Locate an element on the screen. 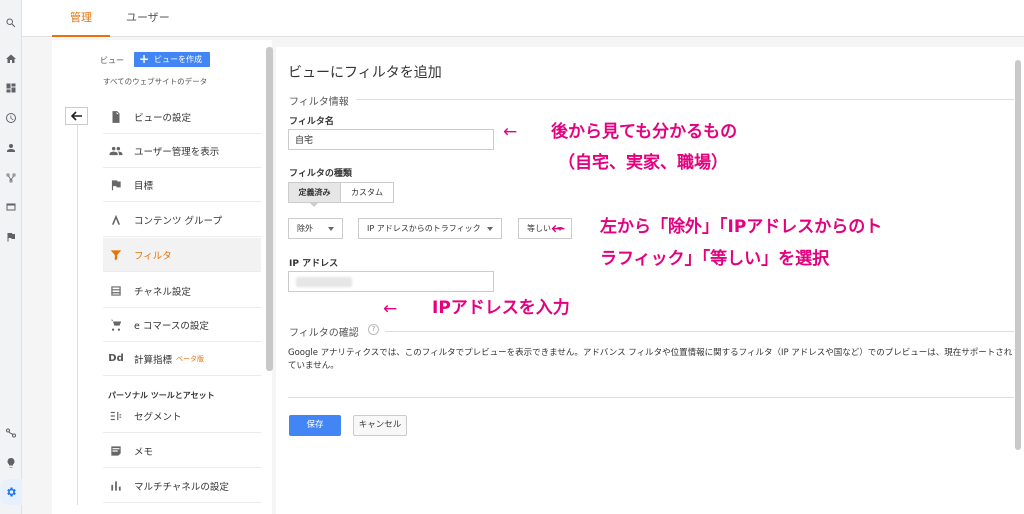  flag-icon is located at coordinates (116, 185).